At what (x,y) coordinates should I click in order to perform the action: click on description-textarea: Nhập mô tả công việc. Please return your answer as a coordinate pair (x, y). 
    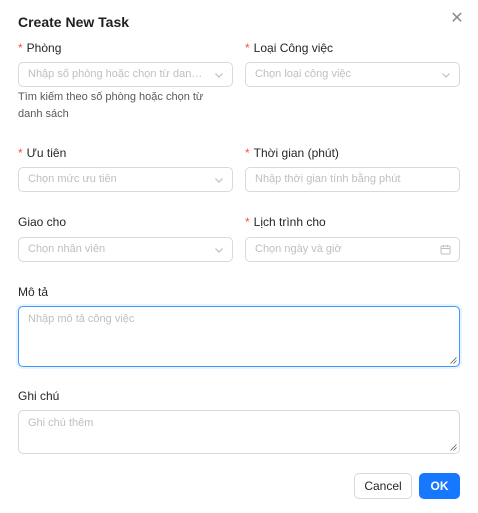
    Looking at the image, I should click on (239, 336).